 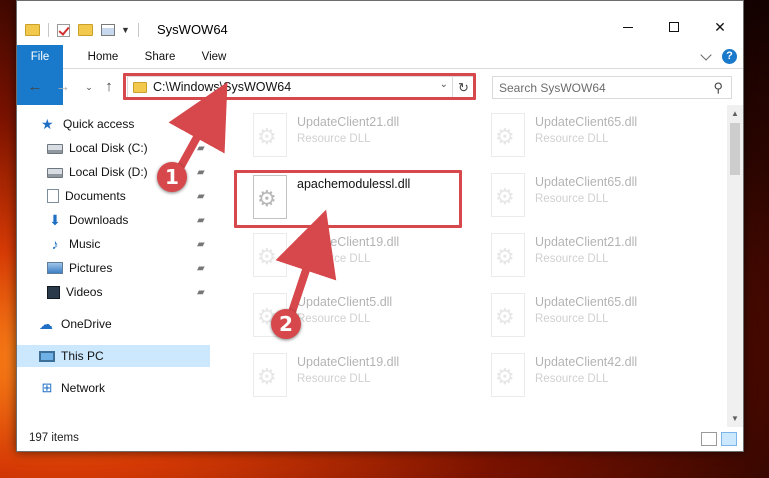 I want to click on tab-home: Home, so click(x=103, y=57).